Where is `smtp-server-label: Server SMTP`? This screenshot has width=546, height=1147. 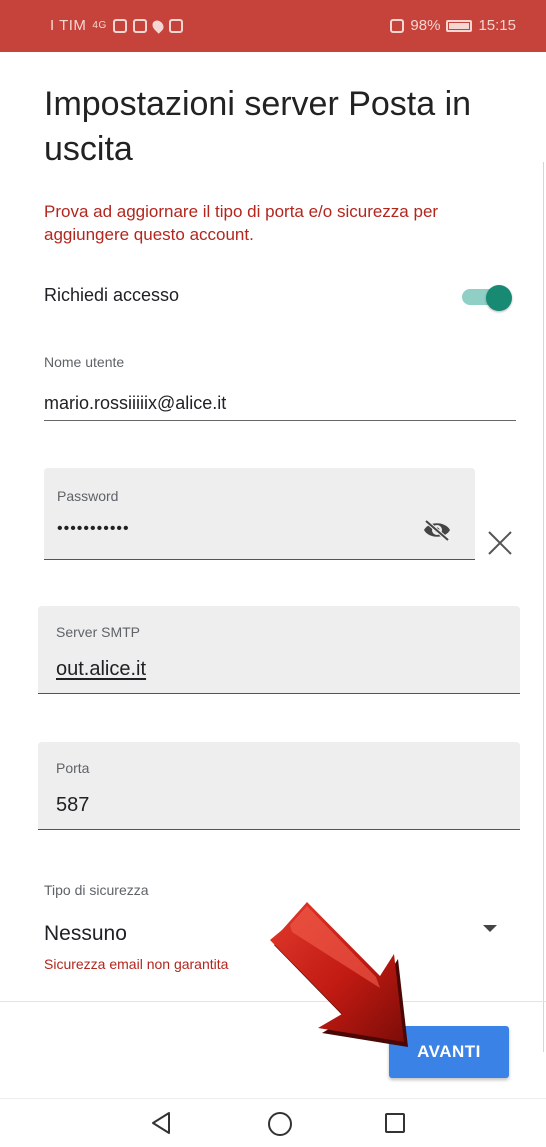 smtp-server-label: Server SMTP is located at coordinates (98, 632).